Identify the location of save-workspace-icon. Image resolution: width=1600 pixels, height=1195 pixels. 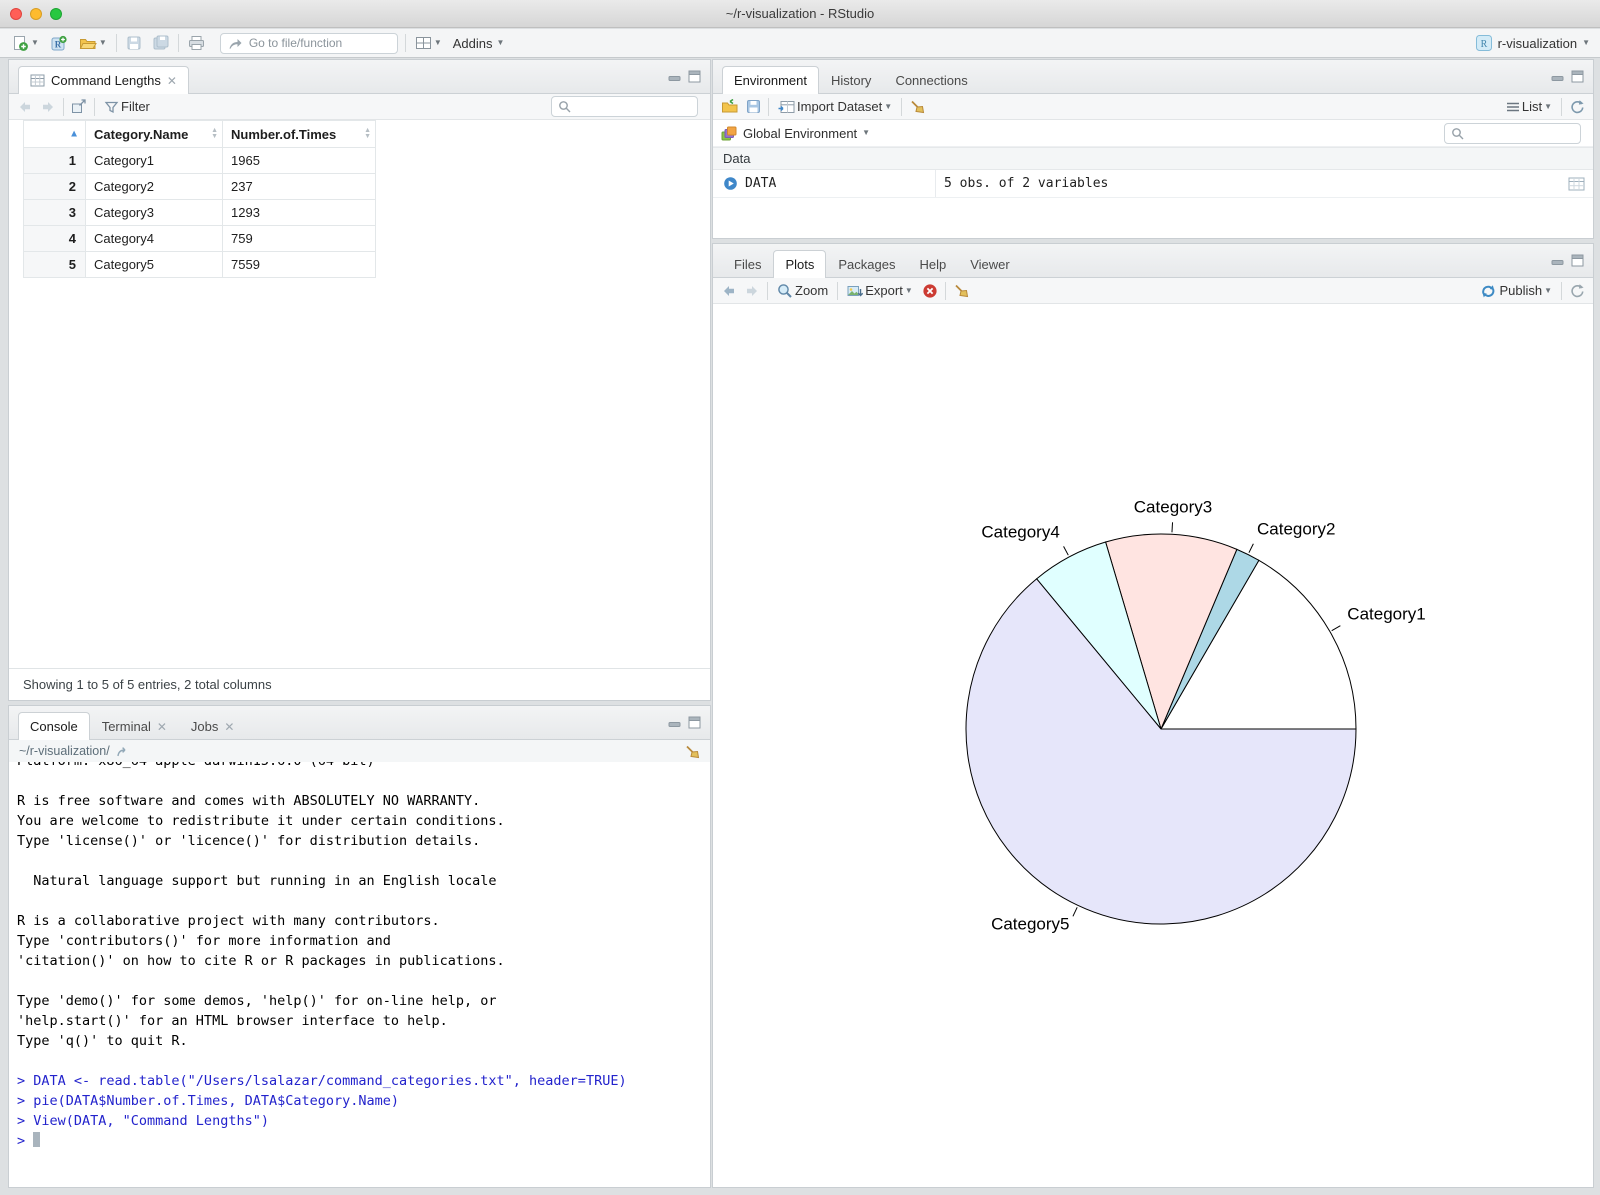
(753, 106).